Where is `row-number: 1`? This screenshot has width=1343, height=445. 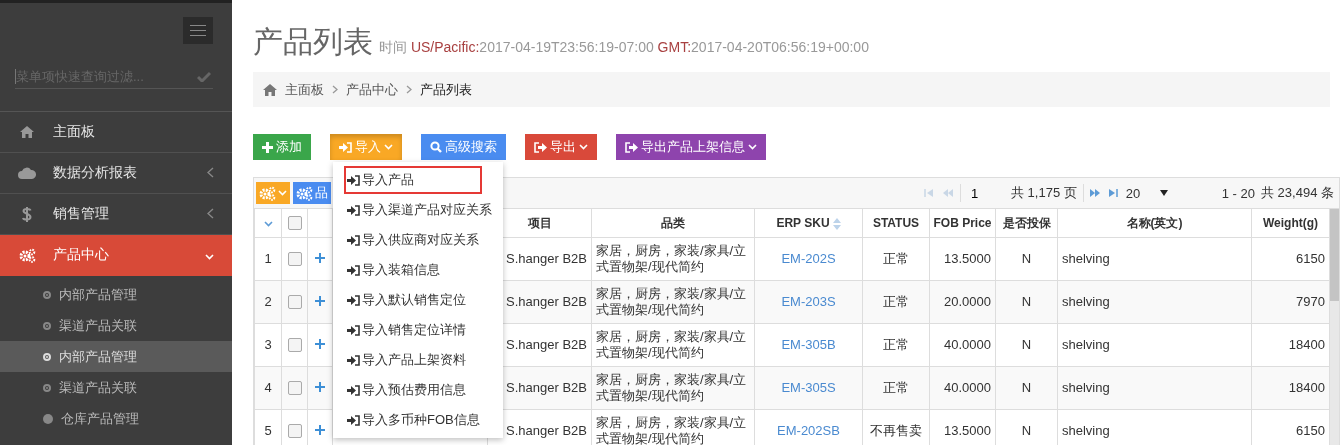 row-number: 1 is located at coordinates (268, 259).